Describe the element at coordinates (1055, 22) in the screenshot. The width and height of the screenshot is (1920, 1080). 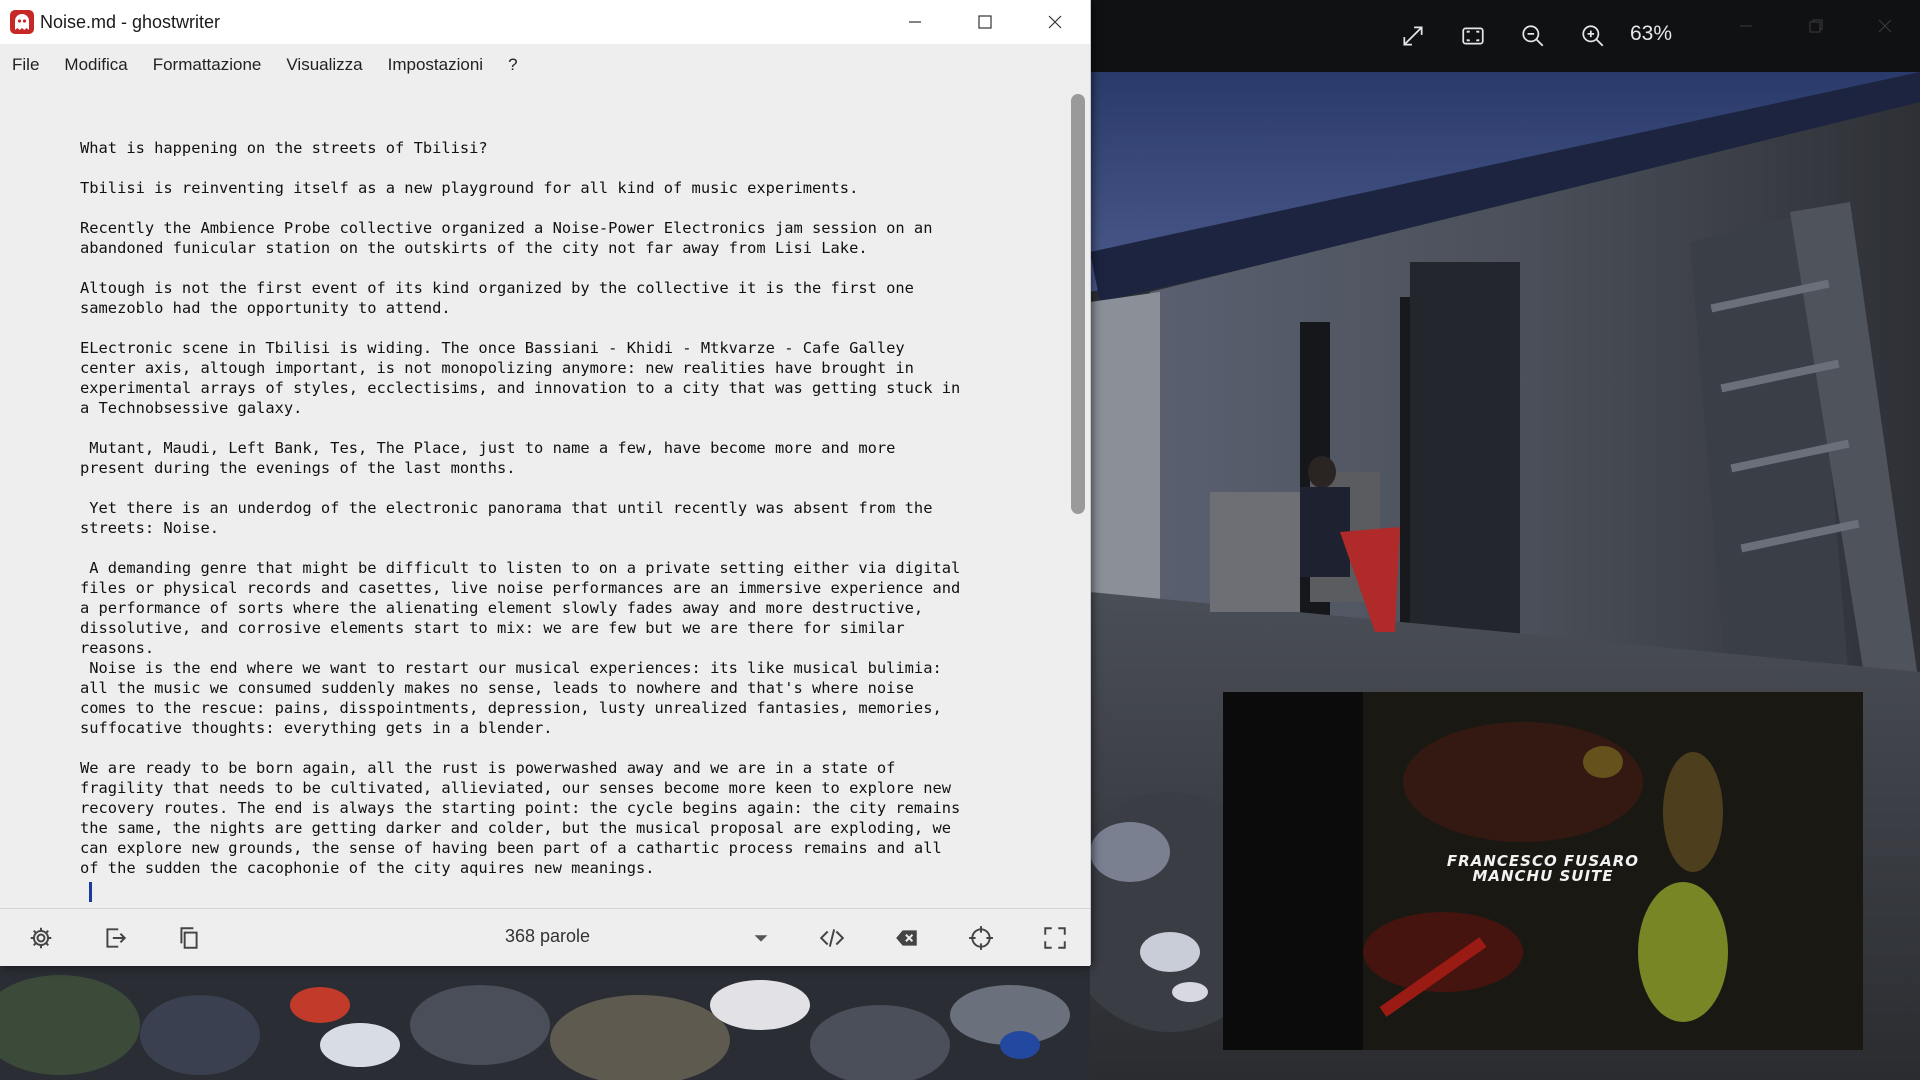
I see `close-icon` at that location.